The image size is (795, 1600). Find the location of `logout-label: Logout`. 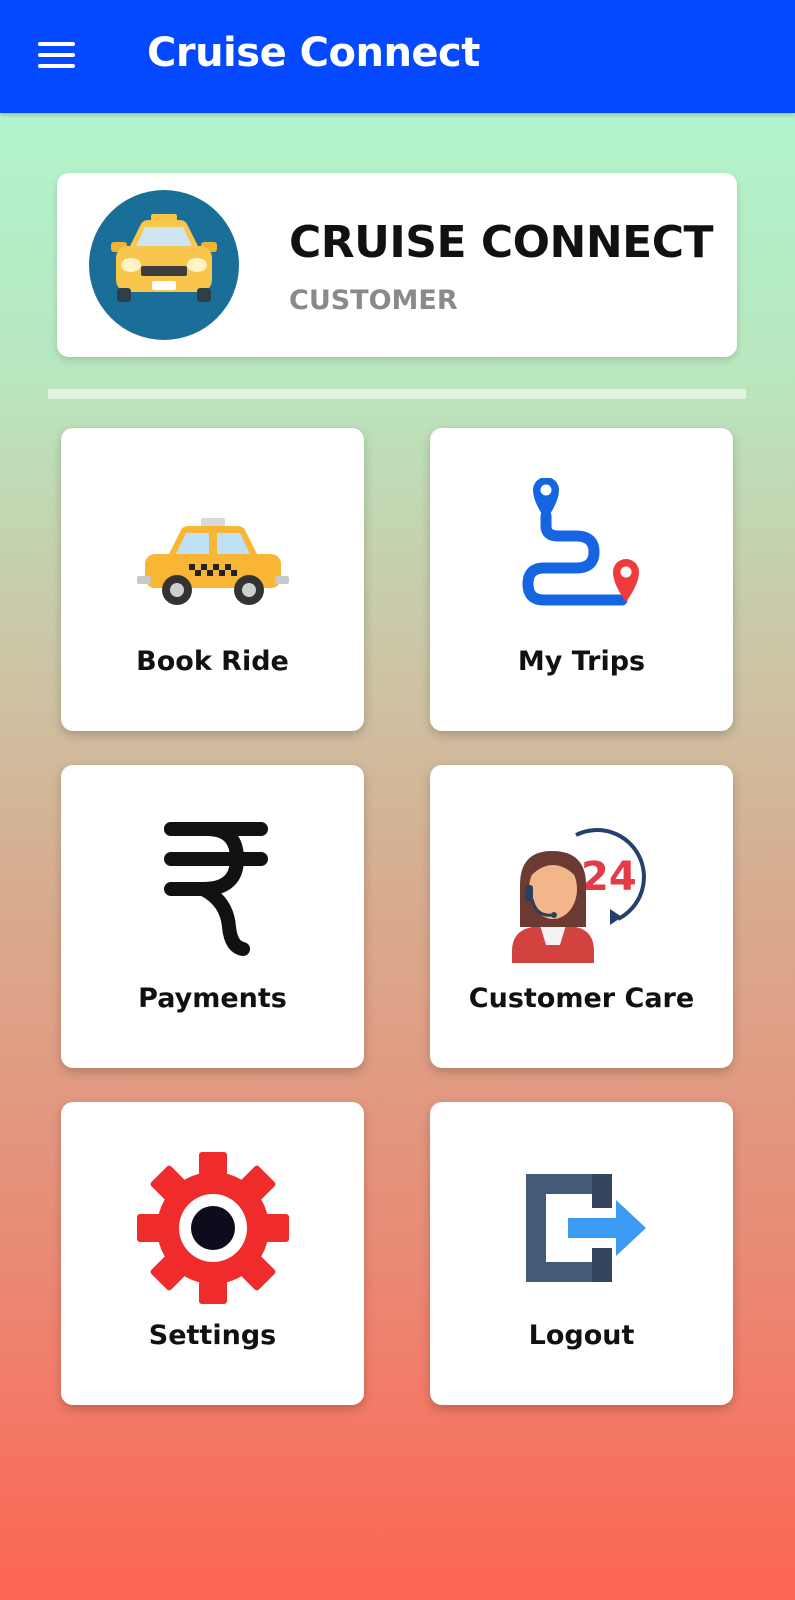

logout-label: Logout is located at coordinates (581, 1335).